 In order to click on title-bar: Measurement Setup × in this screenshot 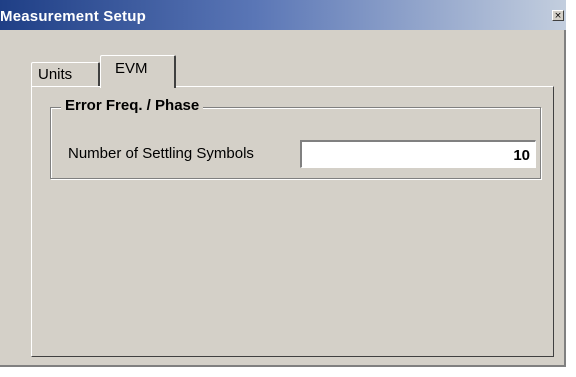, I will do `click(283, 15)`.